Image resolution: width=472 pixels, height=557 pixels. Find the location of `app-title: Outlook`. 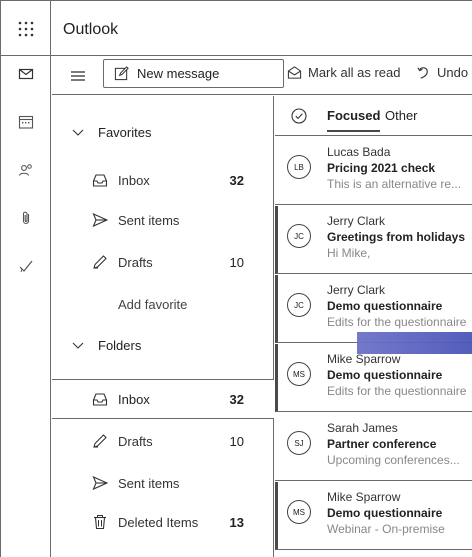

app-title: Outlook is located at coordinates (91, 29).